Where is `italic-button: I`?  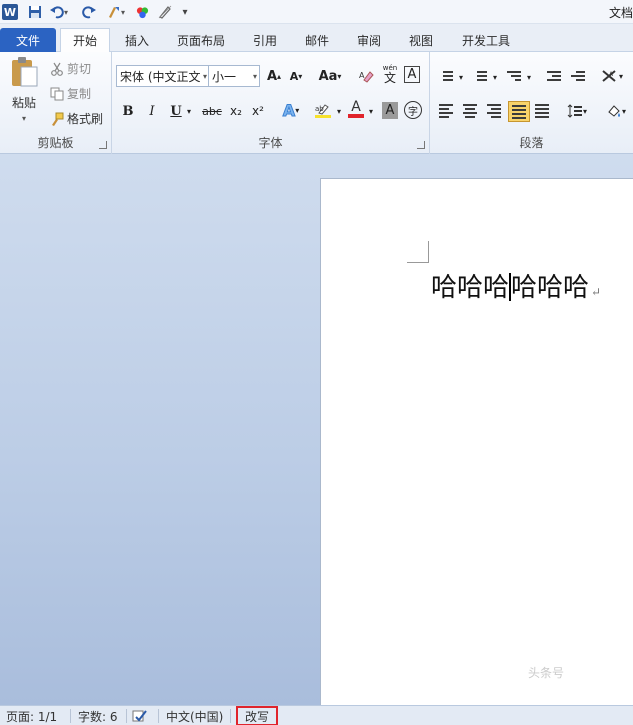
italic-button: I is located at coordinates (152, 111).